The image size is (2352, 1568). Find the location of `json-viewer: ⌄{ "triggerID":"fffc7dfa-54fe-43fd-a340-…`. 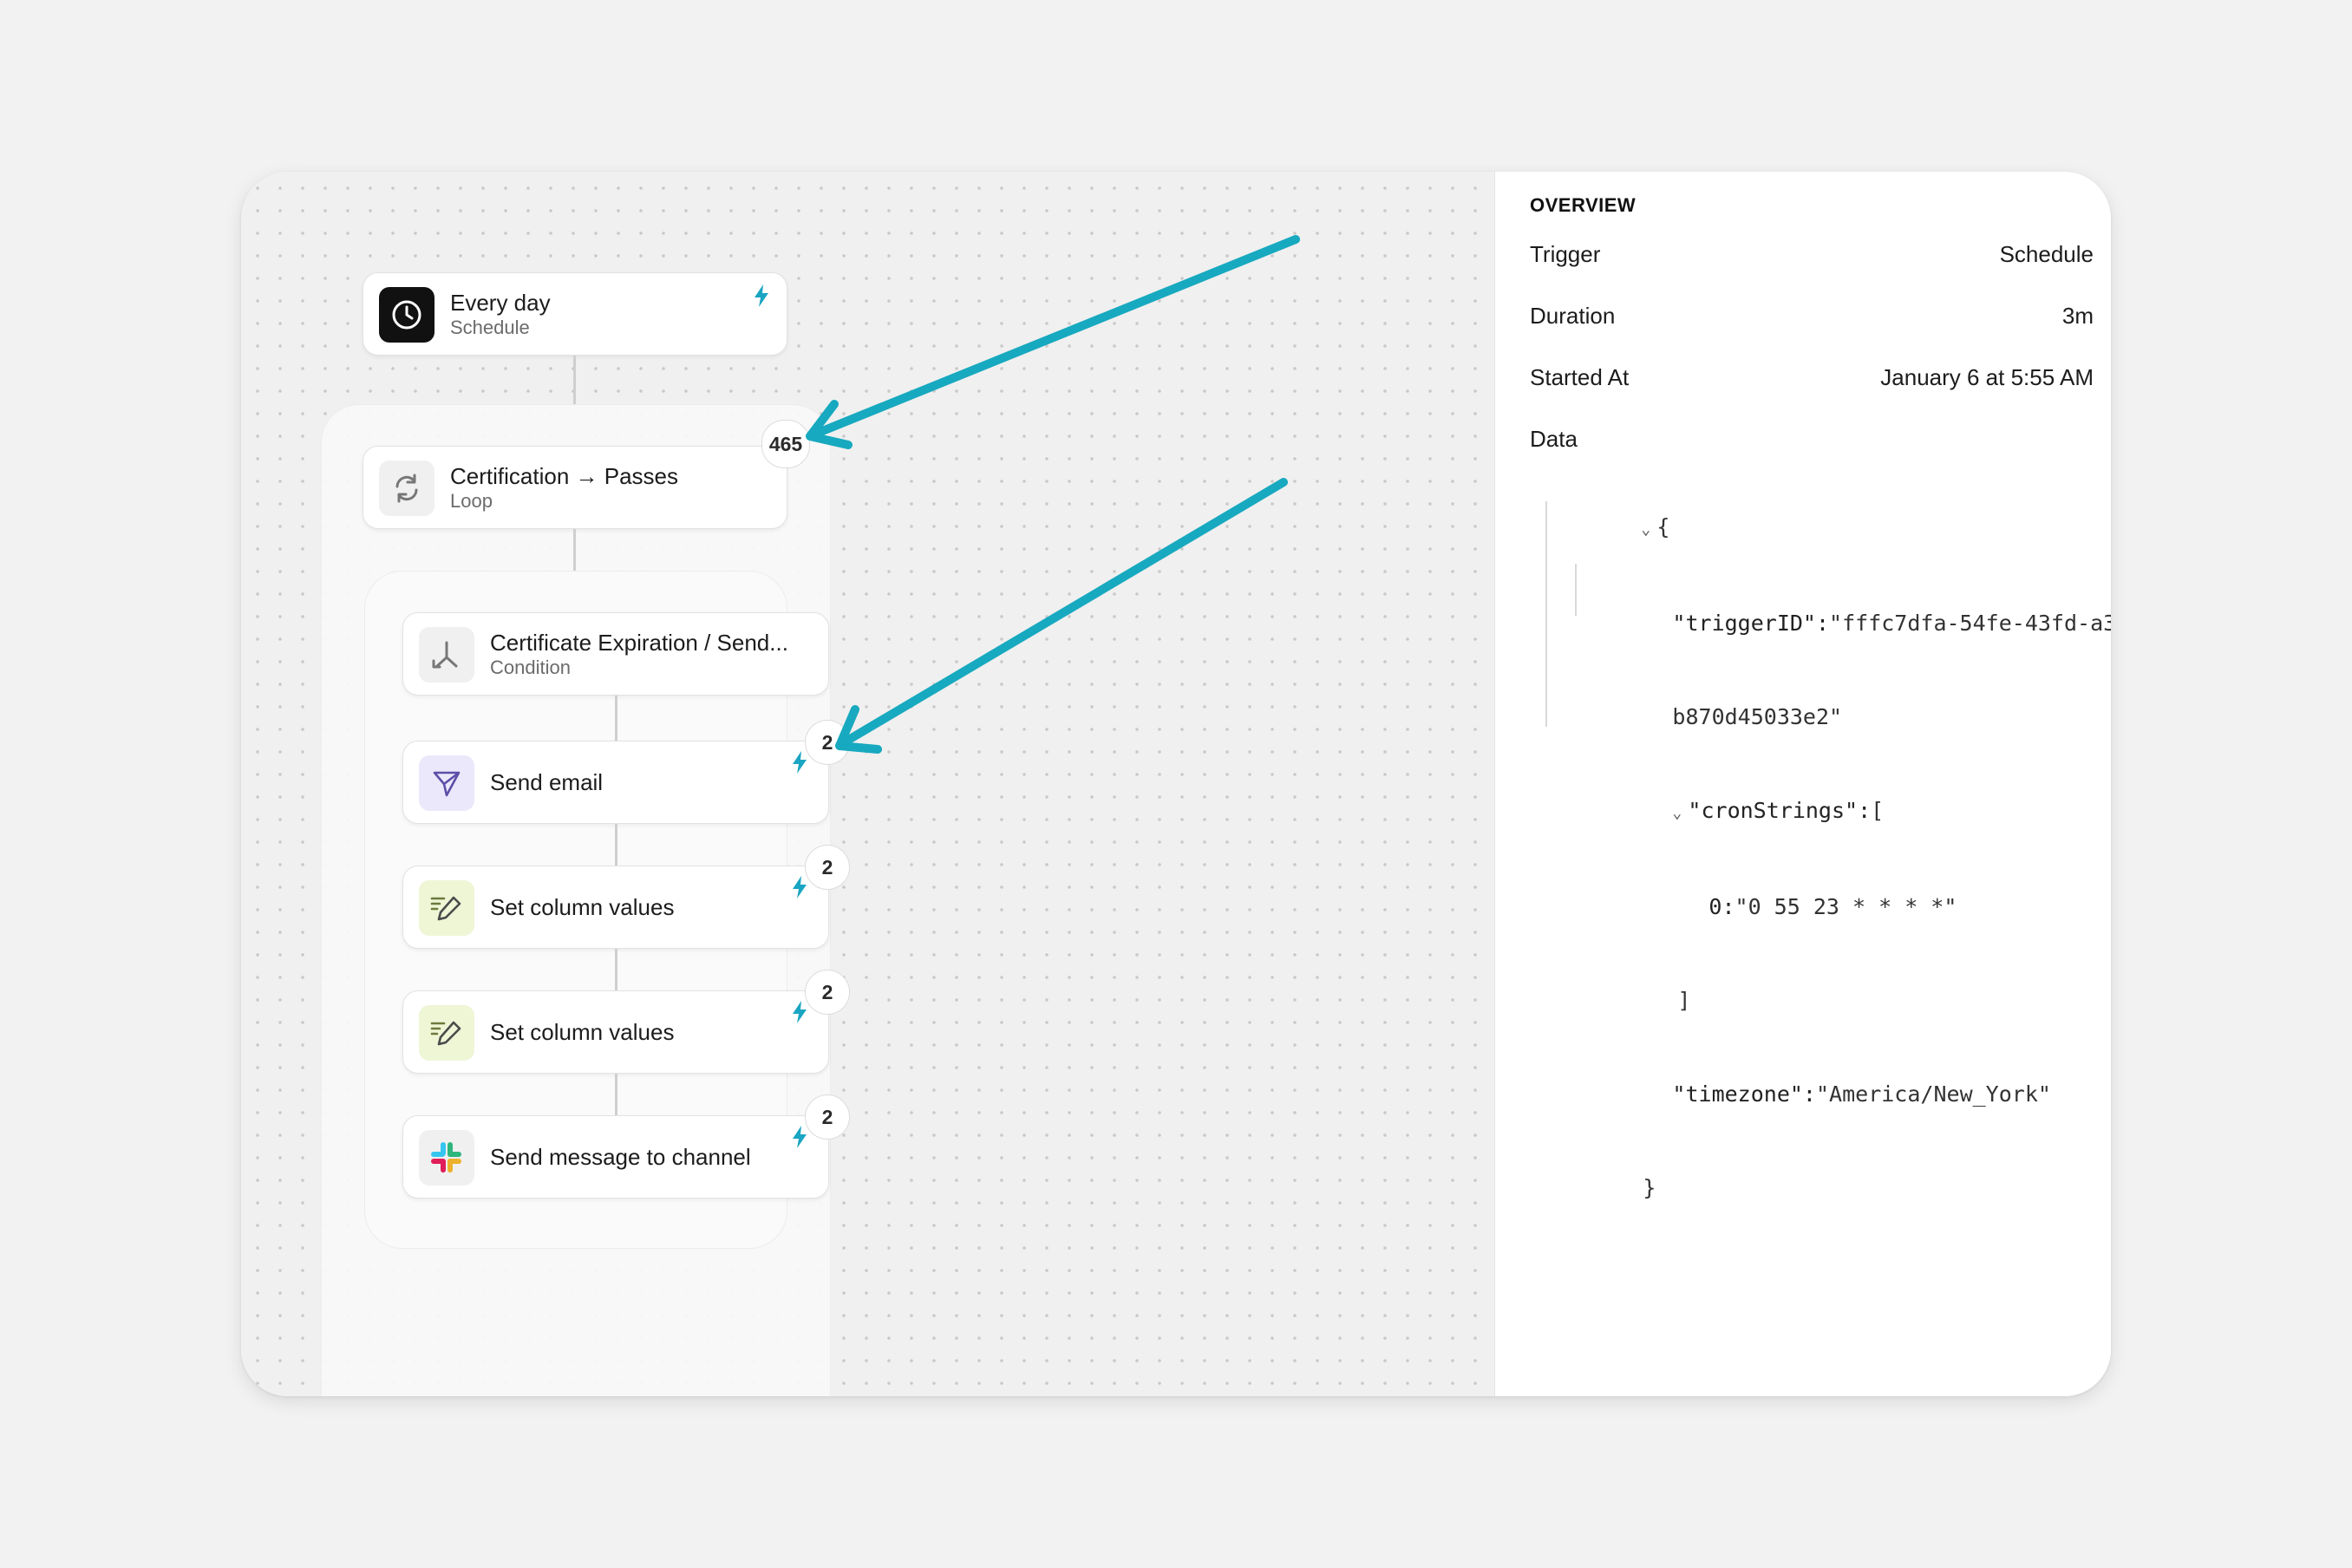

json-viewer: ⌄{ "triggerID":"fffc7dfa-54fe-43fd-a340-… is located at coordinates (1824, 857).